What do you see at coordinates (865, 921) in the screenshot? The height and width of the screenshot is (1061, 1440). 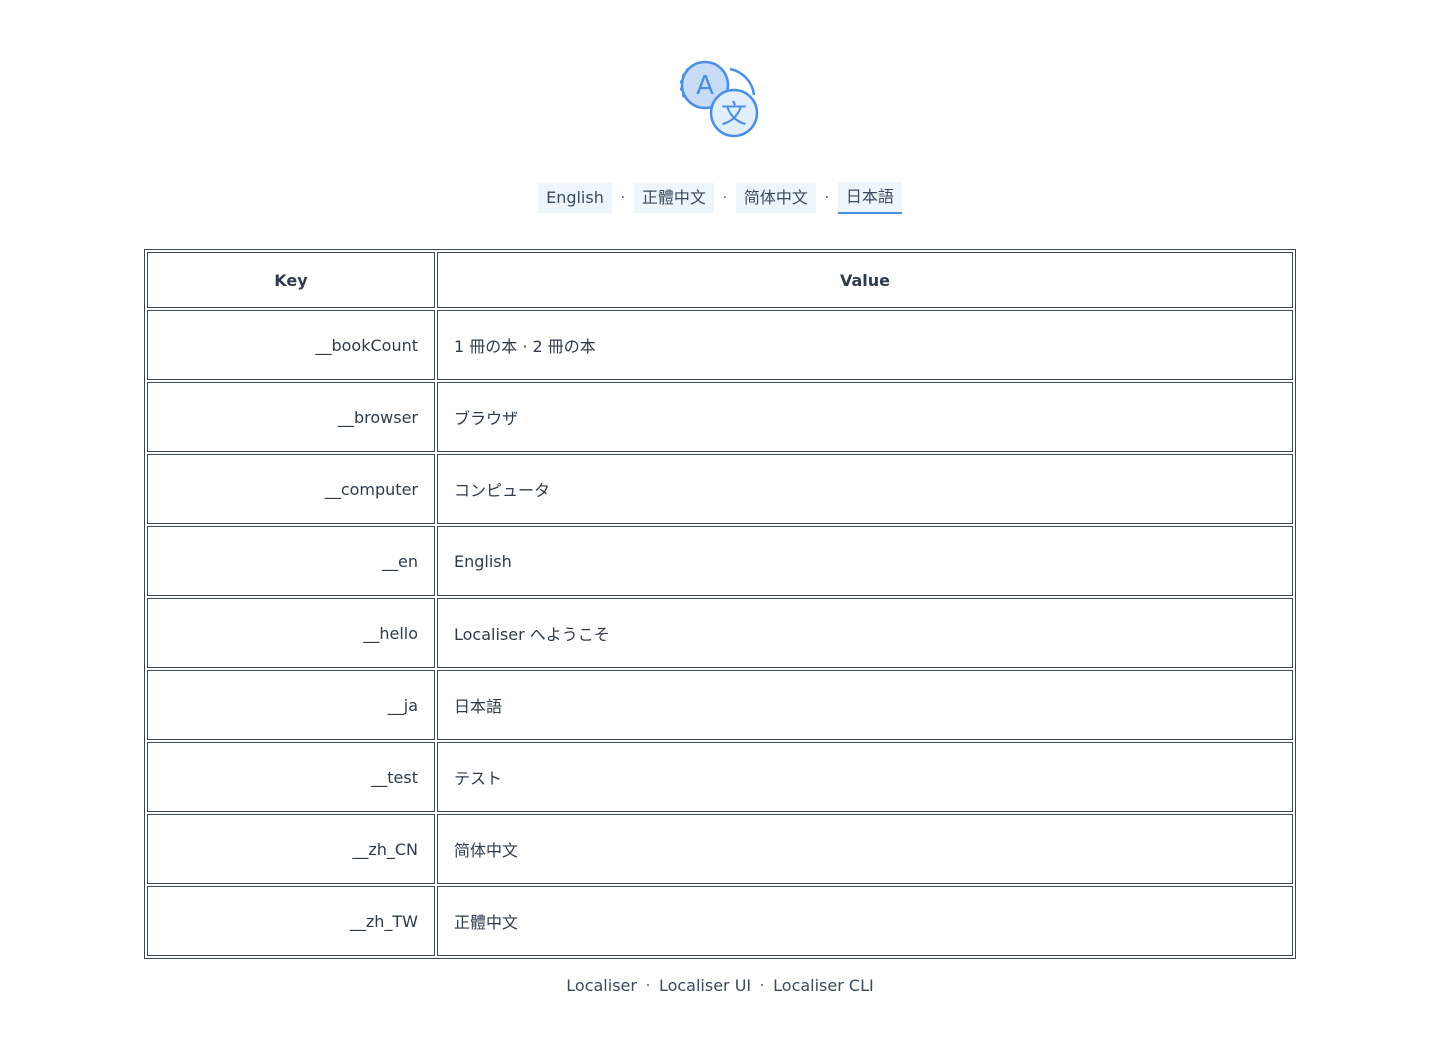 I see `row-value: 正體中文` at bounding box center [865, 921].